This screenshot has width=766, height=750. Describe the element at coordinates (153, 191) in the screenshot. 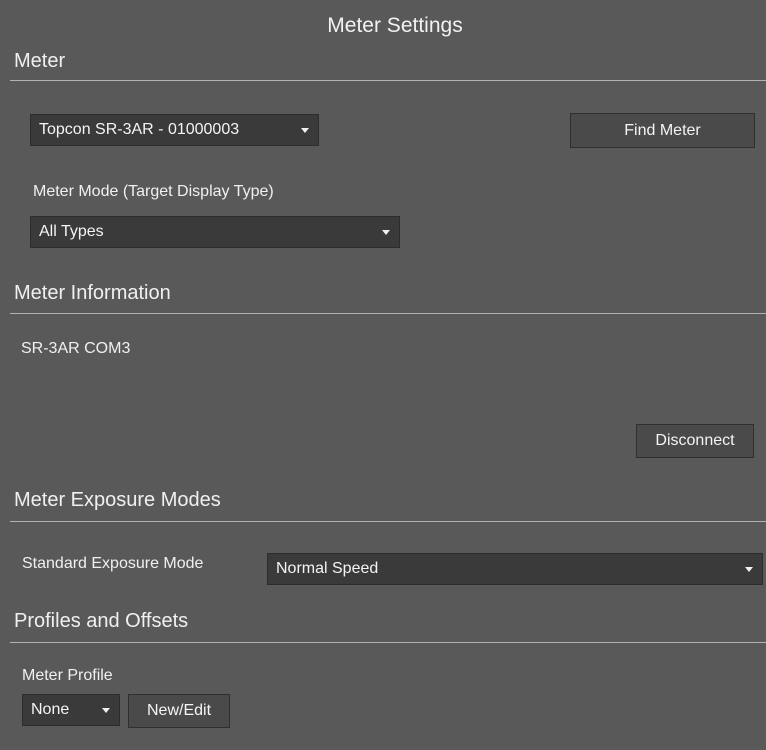

I see `meter-mode-label: Meter Mode (Target Display Type)` at that location.